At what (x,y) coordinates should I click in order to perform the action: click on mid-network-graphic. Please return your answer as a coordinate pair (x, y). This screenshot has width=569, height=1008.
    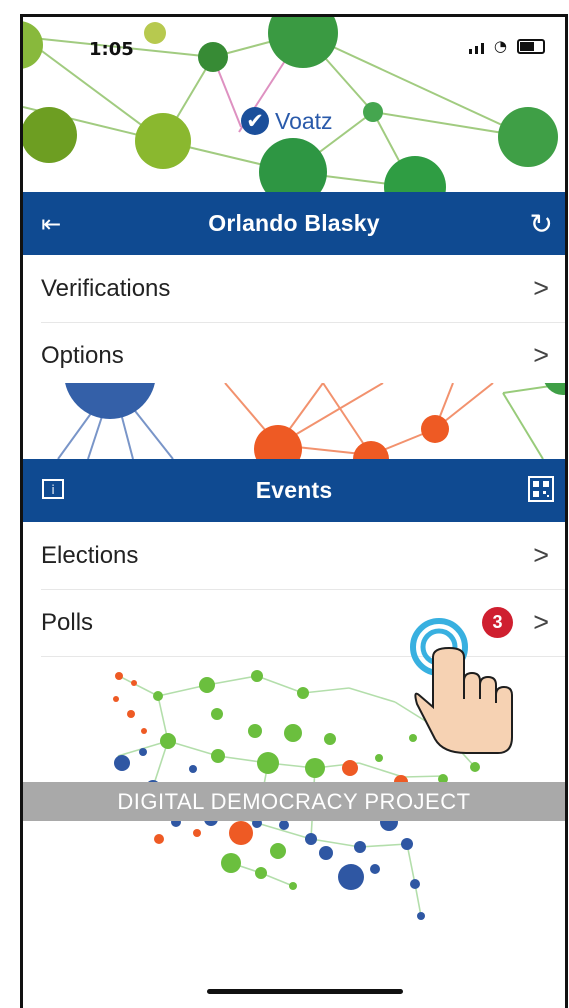
    Looking at the image, I should click on (294, 421).